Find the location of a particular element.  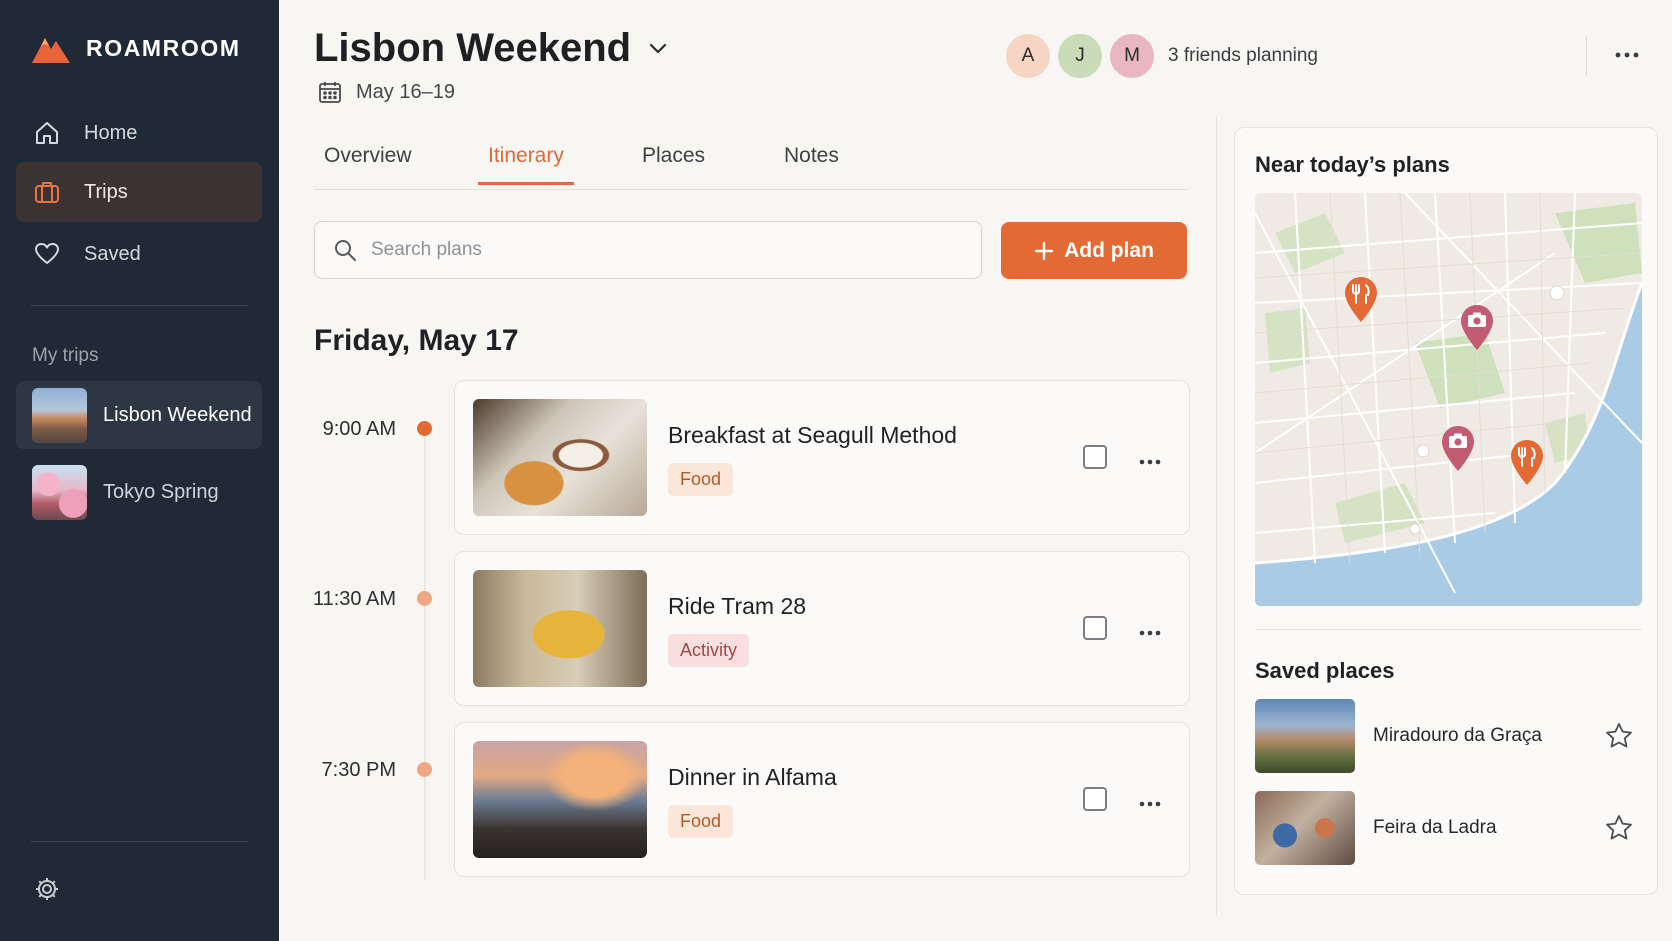

add-plan-button: Add plan is located at coordinates (1094, 250).